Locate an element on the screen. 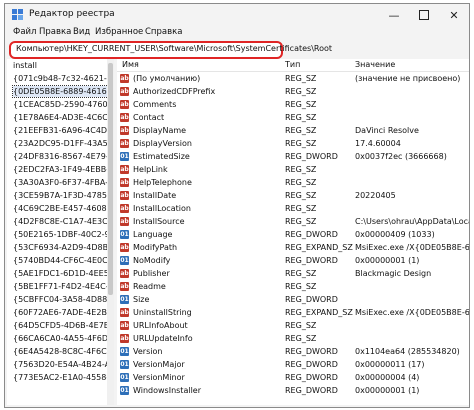 Image resolution: width=474 pixels, height=410 pixels. values-header: Имя Тип Значение is located at coordinates (293, 65).